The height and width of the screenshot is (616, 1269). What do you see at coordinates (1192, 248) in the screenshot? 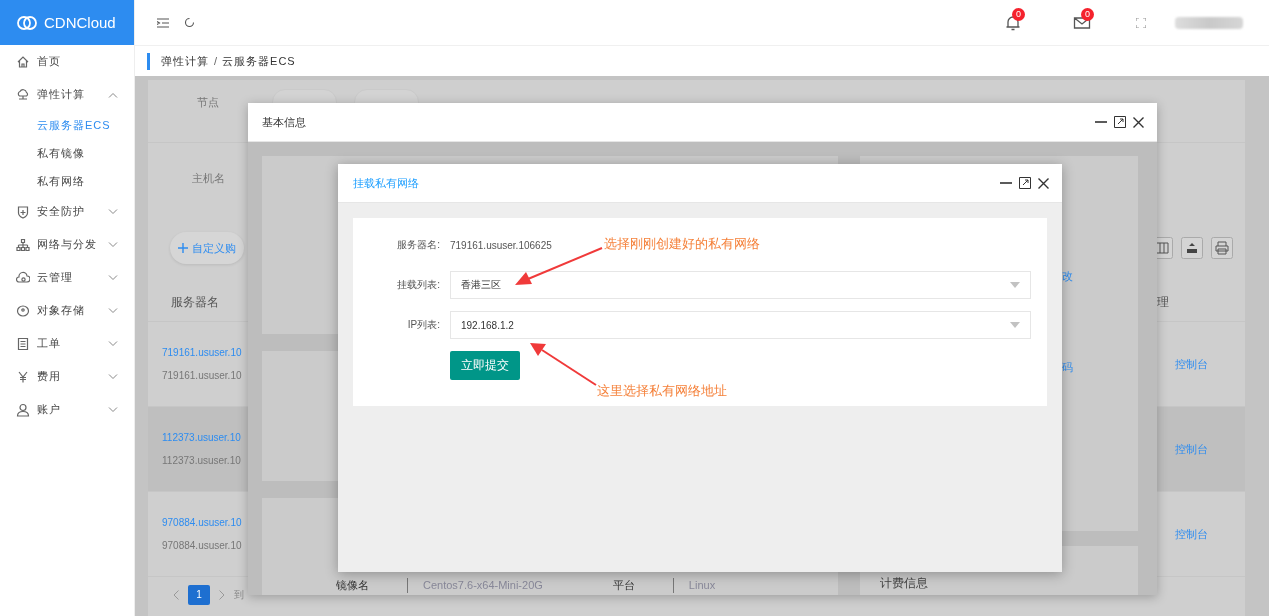
I see `export-icon` at bounding box center [1192, 248].